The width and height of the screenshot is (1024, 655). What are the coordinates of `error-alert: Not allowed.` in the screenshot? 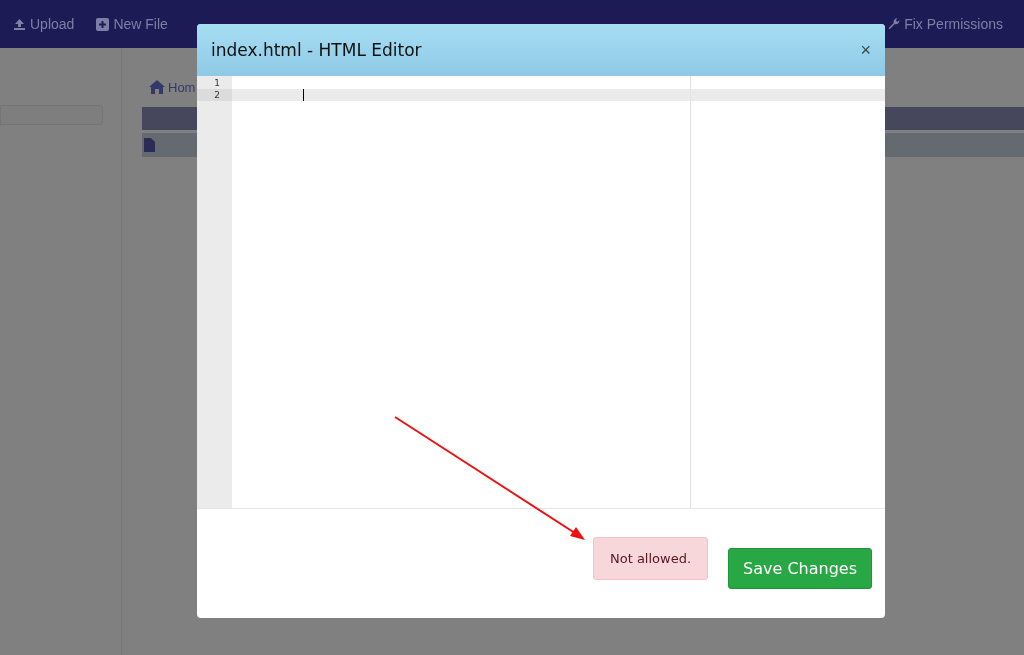 It's located at (650, 558).